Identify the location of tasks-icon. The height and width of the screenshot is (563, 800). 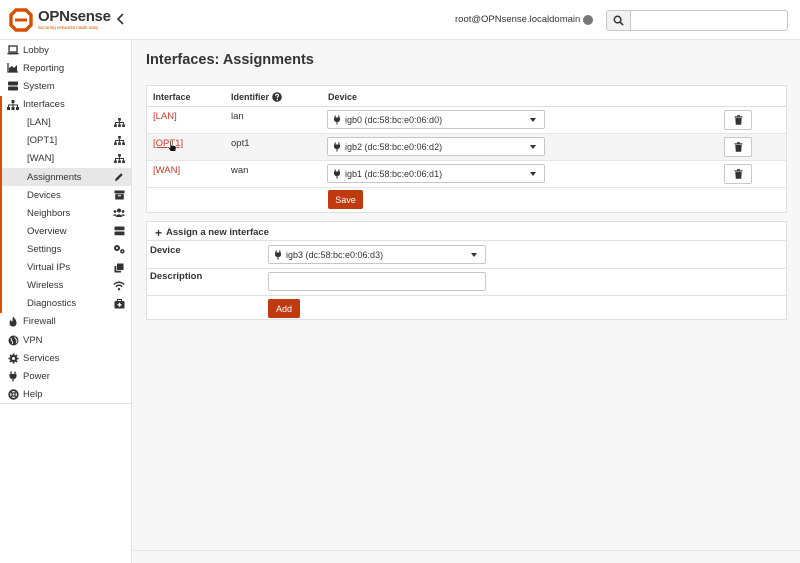
(119, 231).